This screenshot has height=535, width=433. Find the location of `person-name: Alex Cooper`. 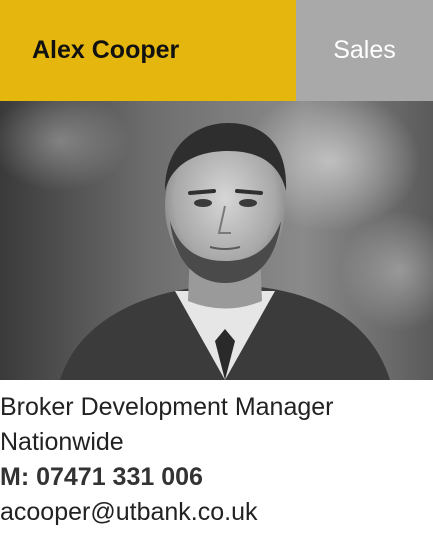

person-name: Alex Cooper is located at coordinates (106, 50).